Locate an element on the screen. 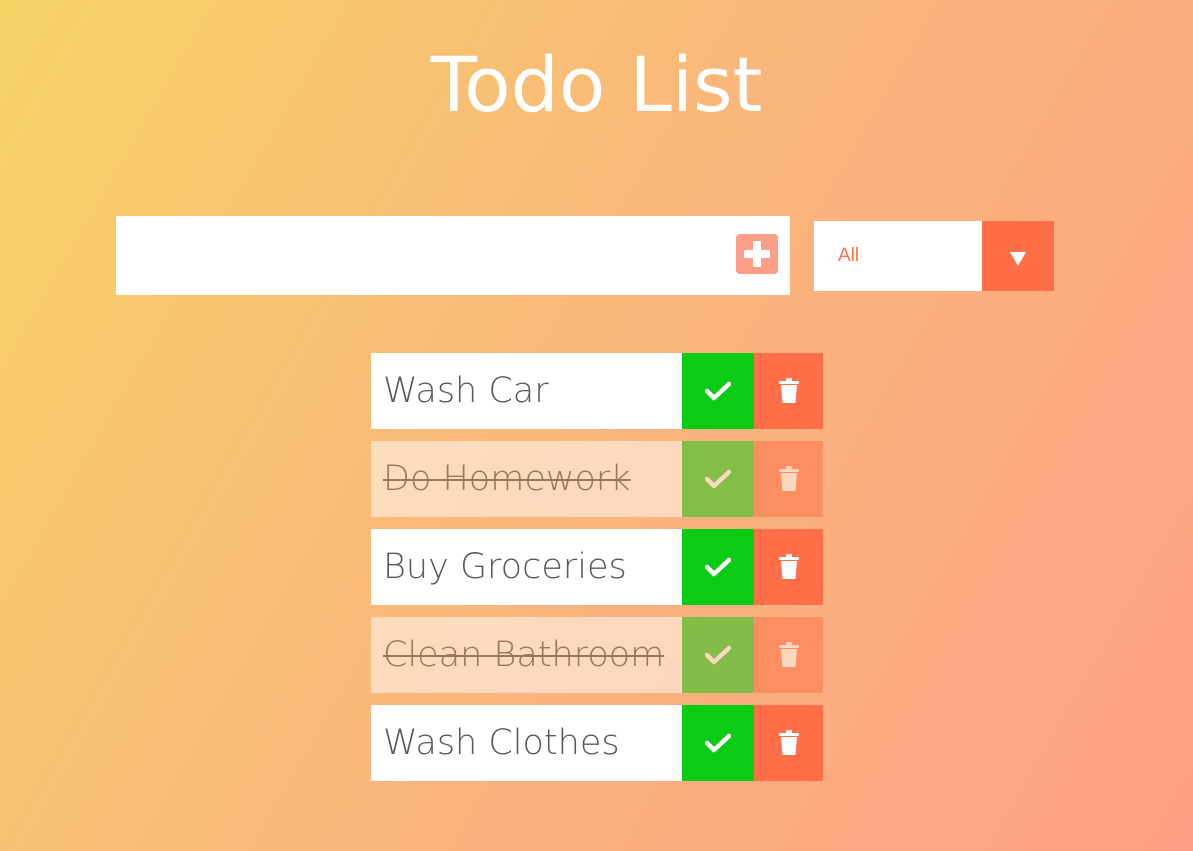 Image resolution: width=1193 pixels, height=851 pixels. todo-item: Buy Groceries is located at coordinates (597, 567).